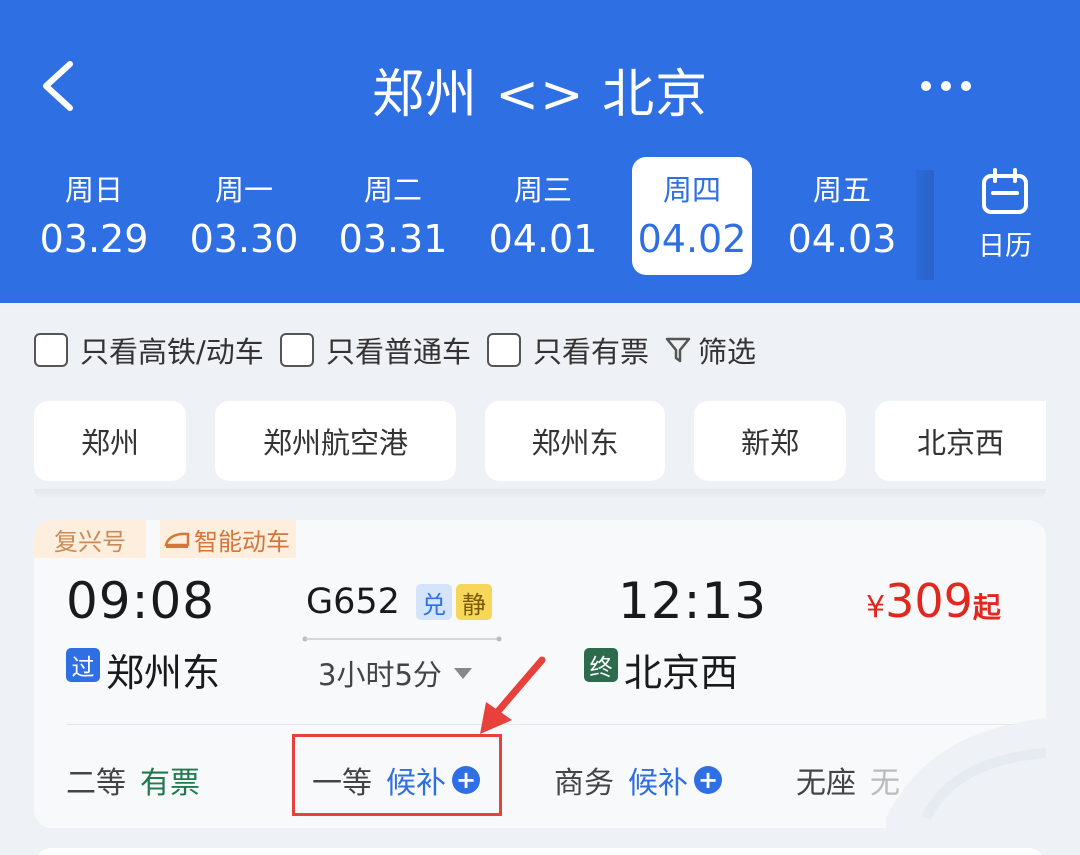  Describe the element at coordinates (397, 775) in the screenshot. I see `annotation-highlight-box` at that location.